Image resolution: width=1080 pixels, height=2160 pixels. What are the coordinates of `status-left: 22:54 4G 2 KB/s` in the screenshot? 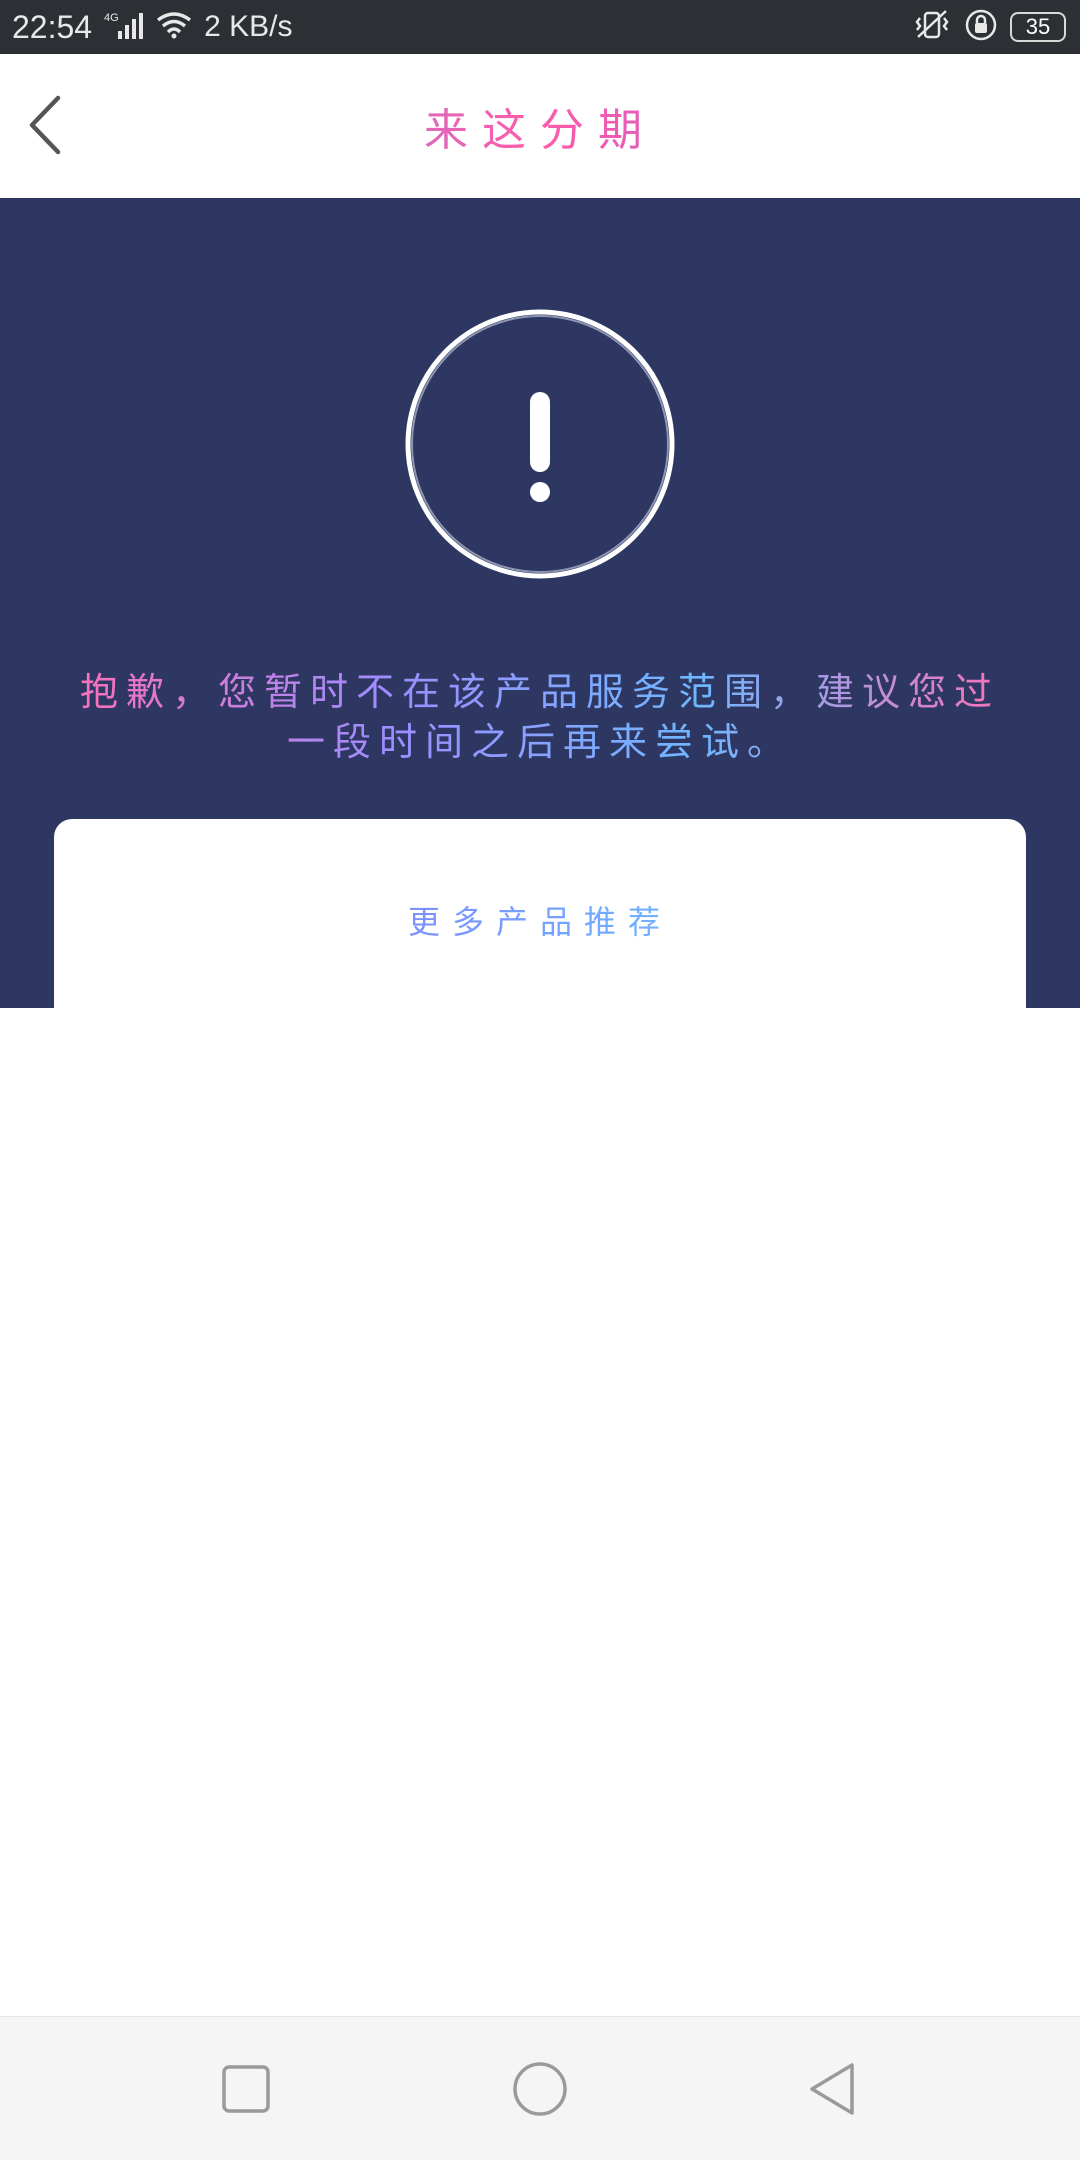 It's located at (152, 27).